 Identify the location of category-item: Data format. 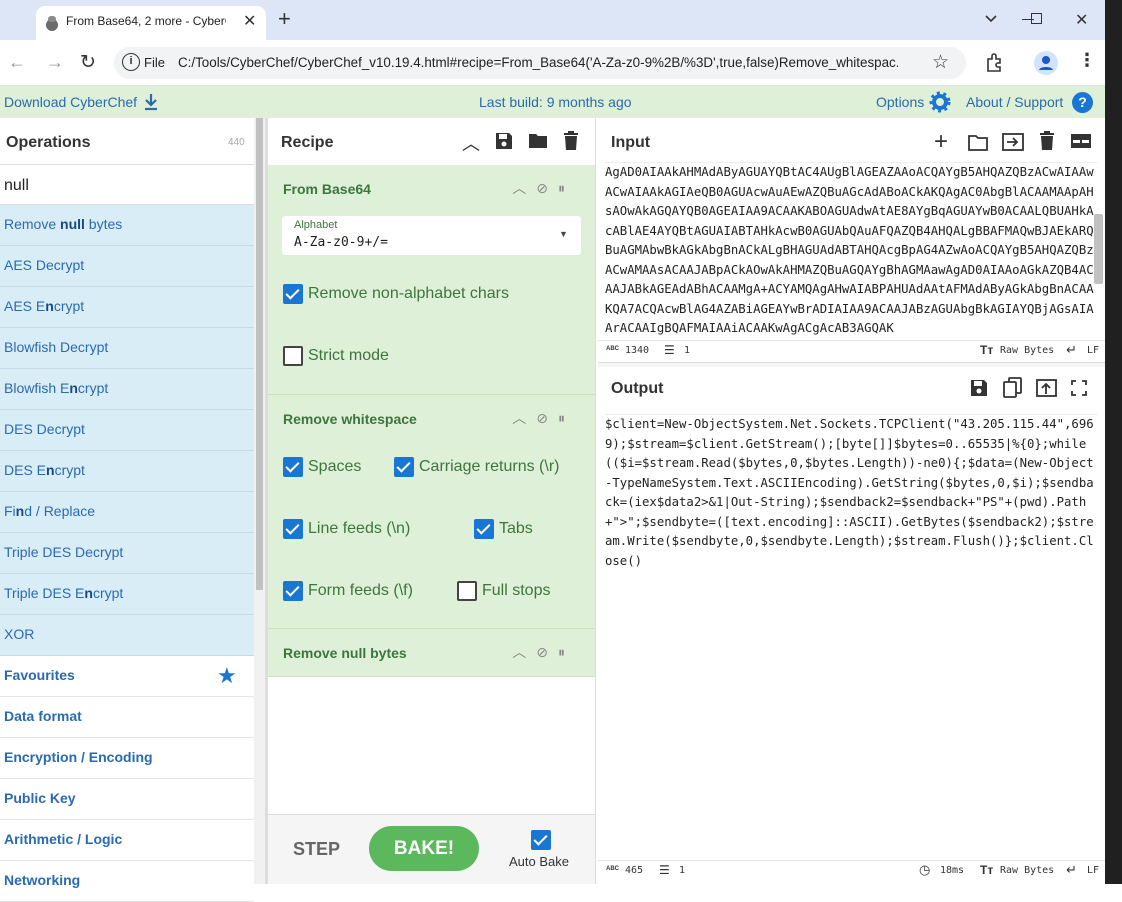
(127, 717).